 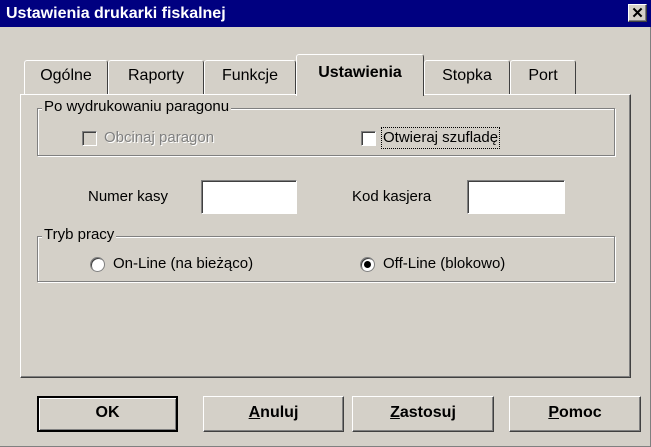 What do you see at coordinates (89, 138) in the screenshot?
I see `cut-receipt-checkbox` at bounding box center [89, 138].